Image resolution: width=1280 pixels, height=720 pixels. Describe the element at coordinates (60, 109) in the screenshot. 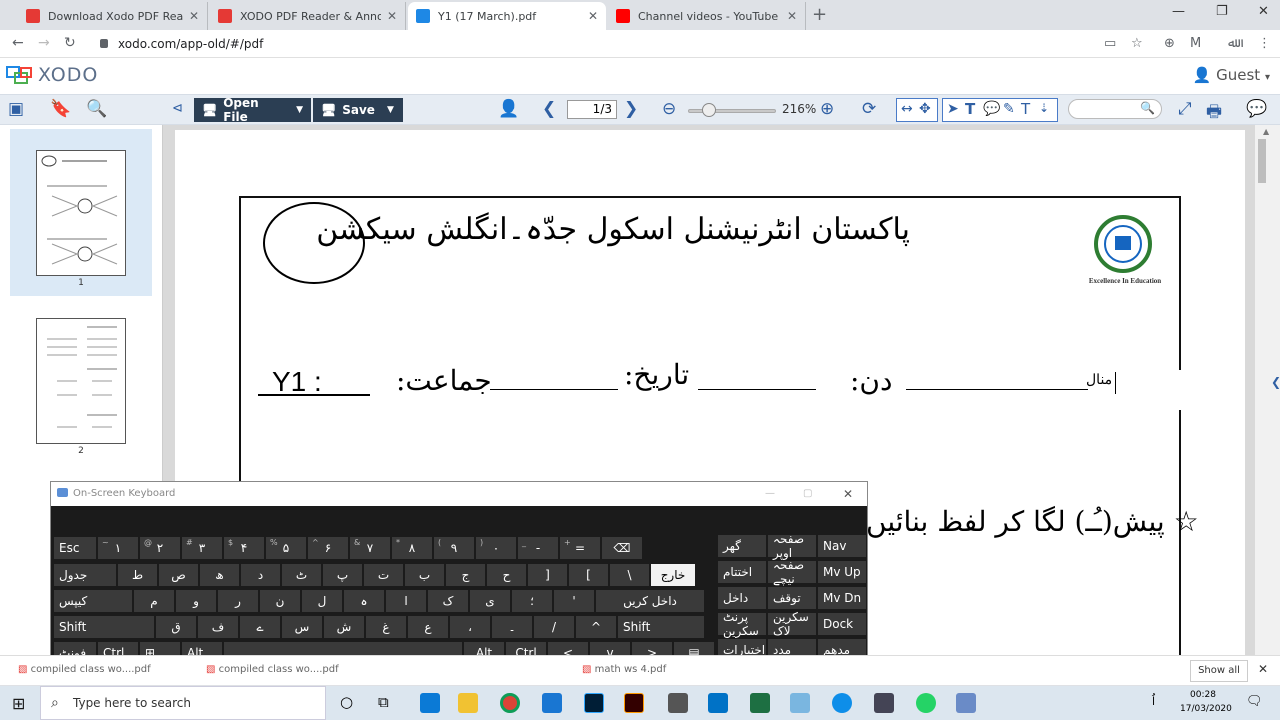

I see `bookmark-icon: 🔖` at that location.